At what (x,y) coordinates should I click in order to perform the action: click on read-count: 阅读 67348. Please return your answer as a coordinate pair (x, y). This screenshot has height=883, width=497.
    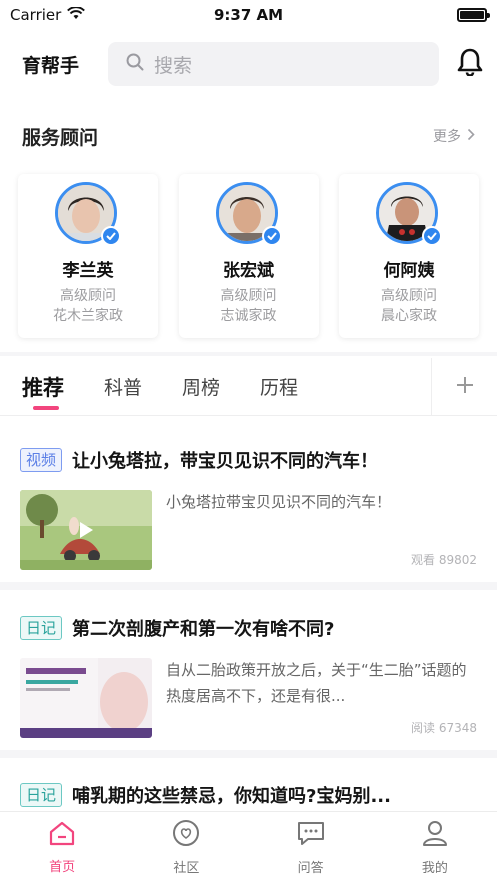
    Looking at the image, I should click on (444, 727).